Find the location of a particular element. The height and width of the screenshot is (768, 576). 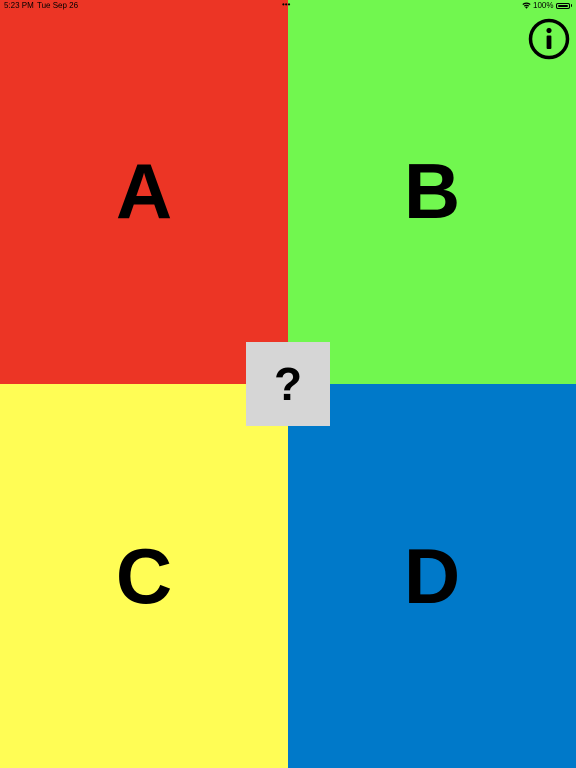

battery-icon is located at coordinates (563, 5).